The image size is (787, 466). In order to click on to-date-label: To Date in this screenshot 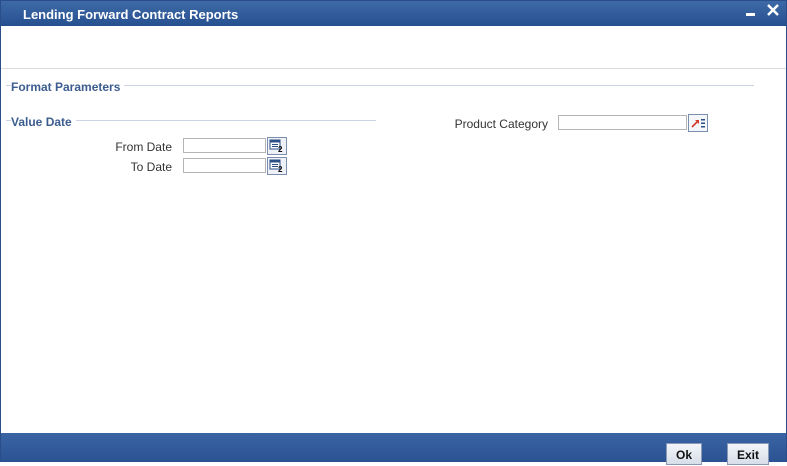, I will do `click(151, 167)`.